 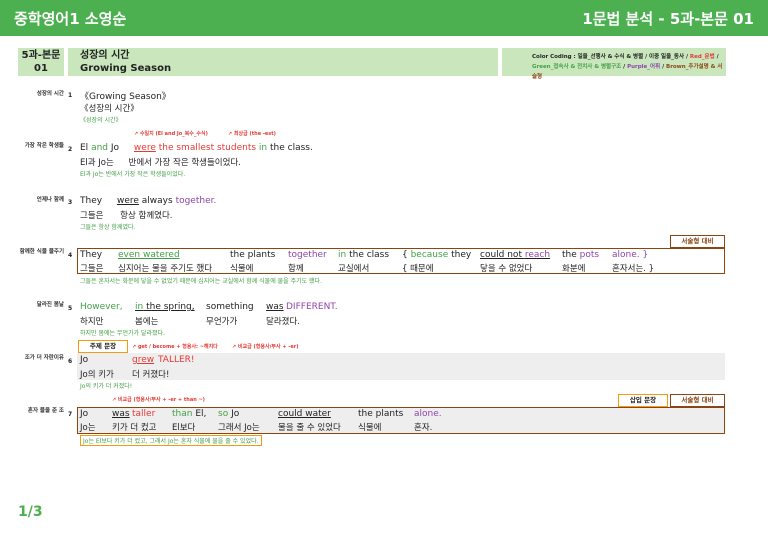 I want to click on row-6-side-label: 조가 더 자란이유, so click(x=44, y=358).